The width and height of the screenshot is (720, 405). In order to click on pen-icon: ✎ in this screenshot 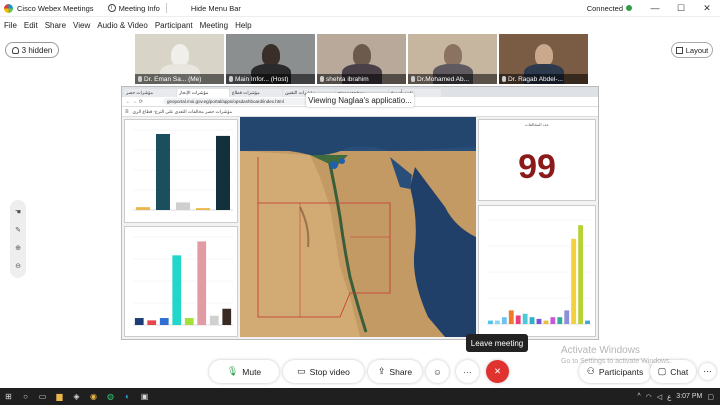, I will do `click(18, 230)`.